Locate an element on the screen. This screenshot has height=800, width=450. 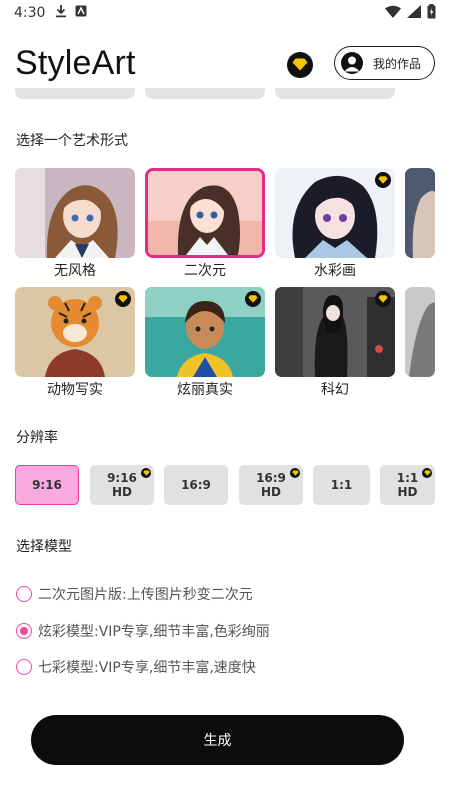
download-icon is located at coordinates (61, 13).